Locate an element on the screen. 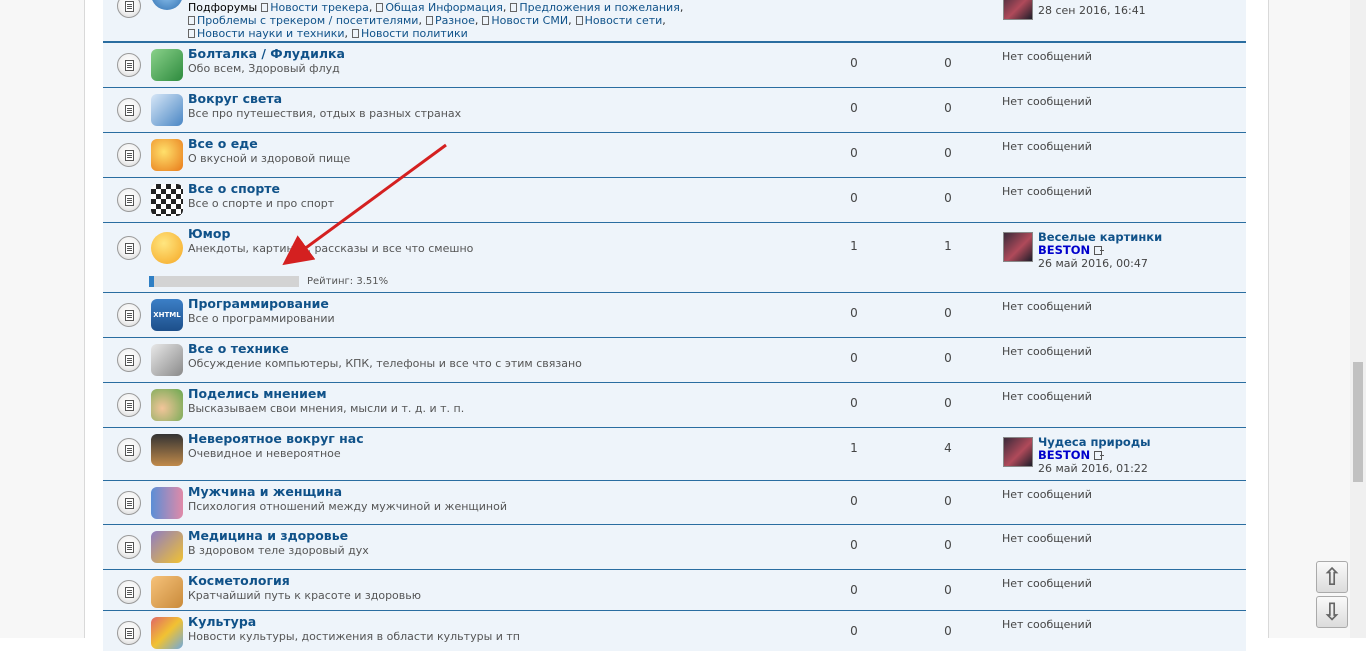 The image size is (1366, 651). forum-title-link: Вокруг света is located at coordinates (235, 98).